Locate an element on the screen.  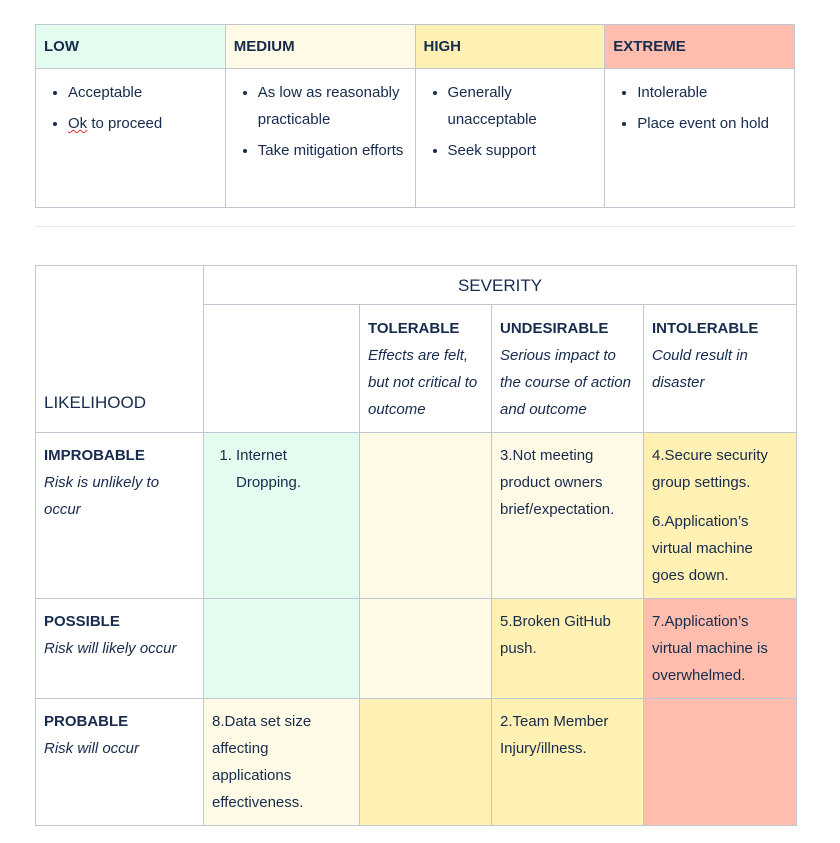
extreme-item-intolerable: Intolerable is located at coordinates (710, 92).